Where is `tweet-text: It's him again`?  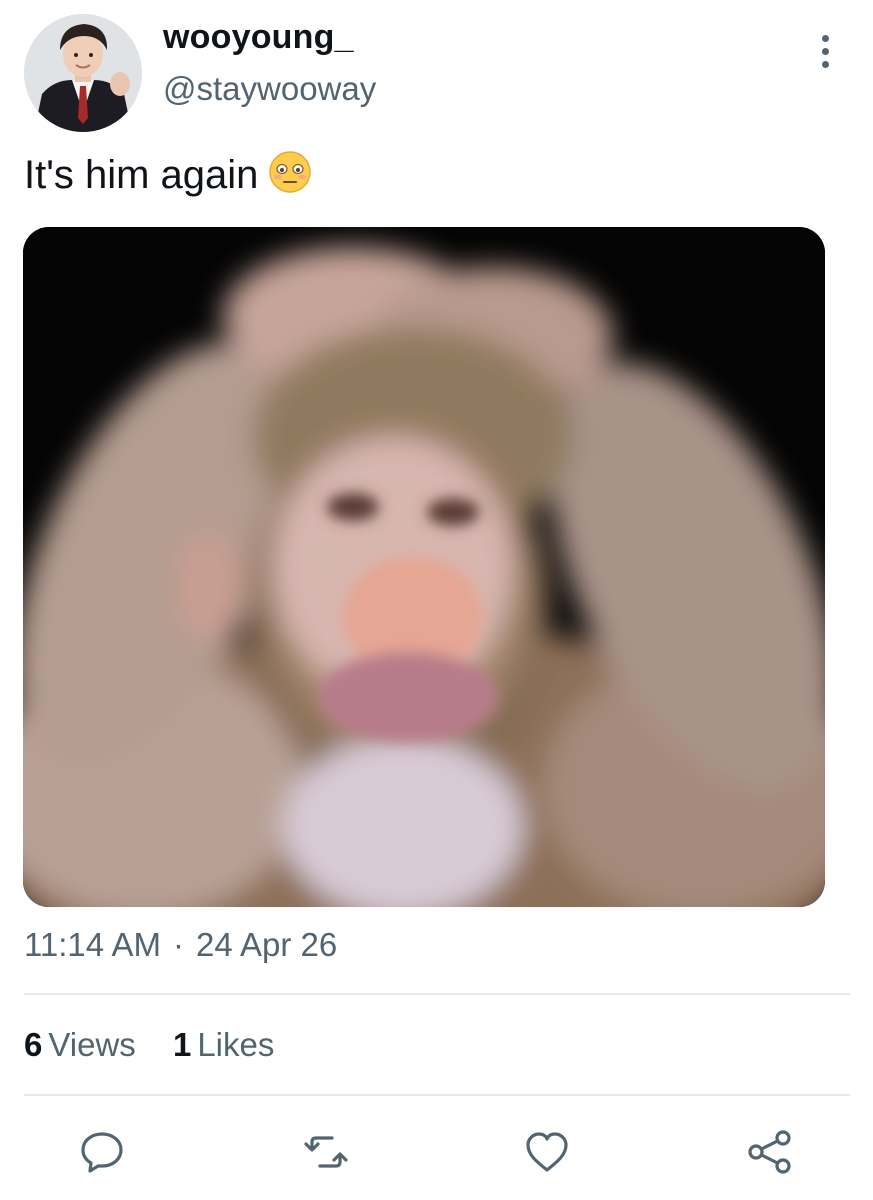 tweet-text: It's him again is located at coordinates (168, 177).